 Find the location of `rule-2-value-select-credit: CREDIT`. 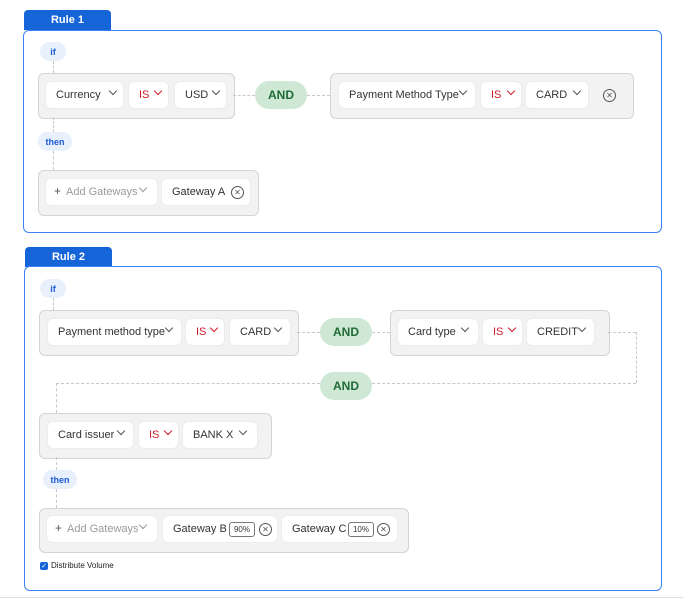

rule-2-value-select-credit: CREDIT is located at coordinates (560, 332).